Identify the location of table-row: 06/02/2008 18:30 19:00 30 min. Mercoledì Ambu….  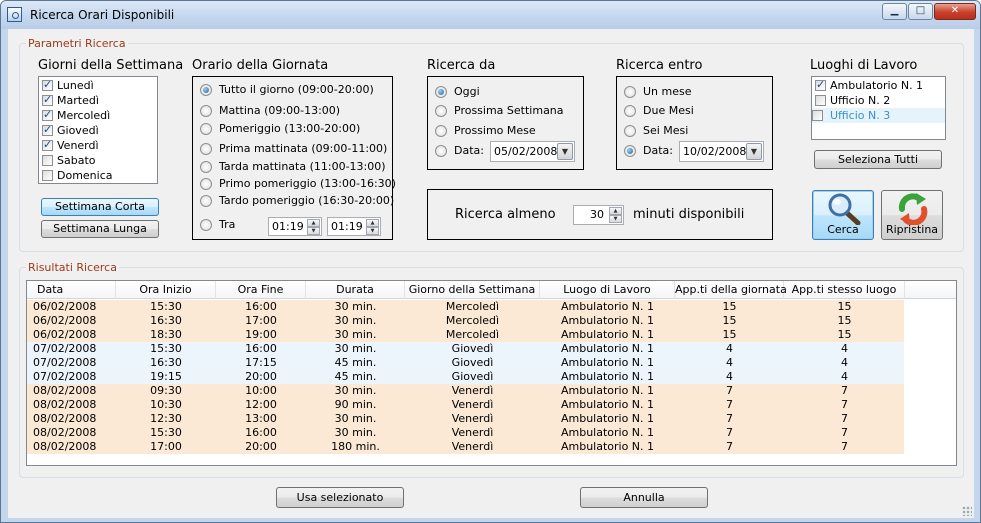
(465, 335).